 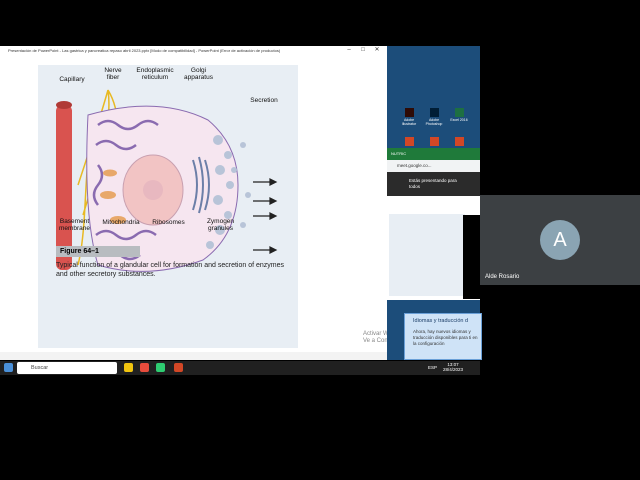 I want to click on illustrator-desktop-icon: Adobe Illustrator, so click(x=409, y=117).